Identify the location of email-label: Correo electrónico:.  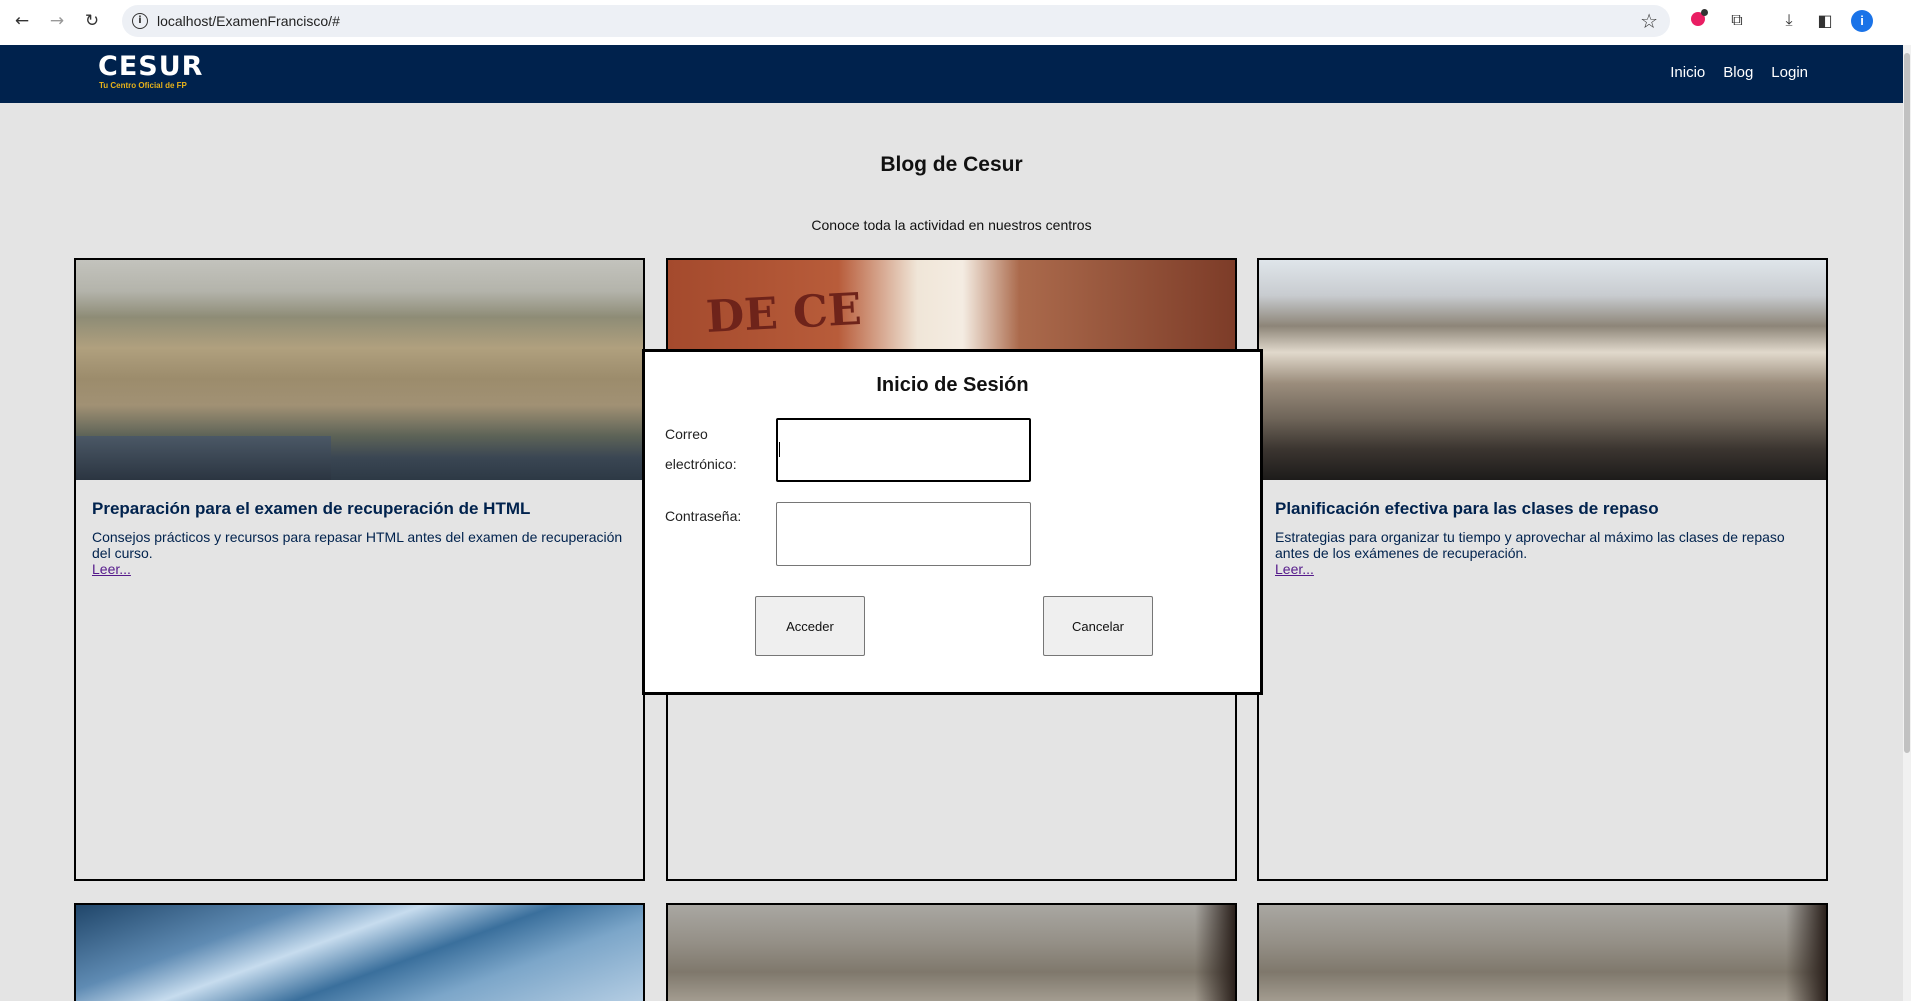
(701, 449).